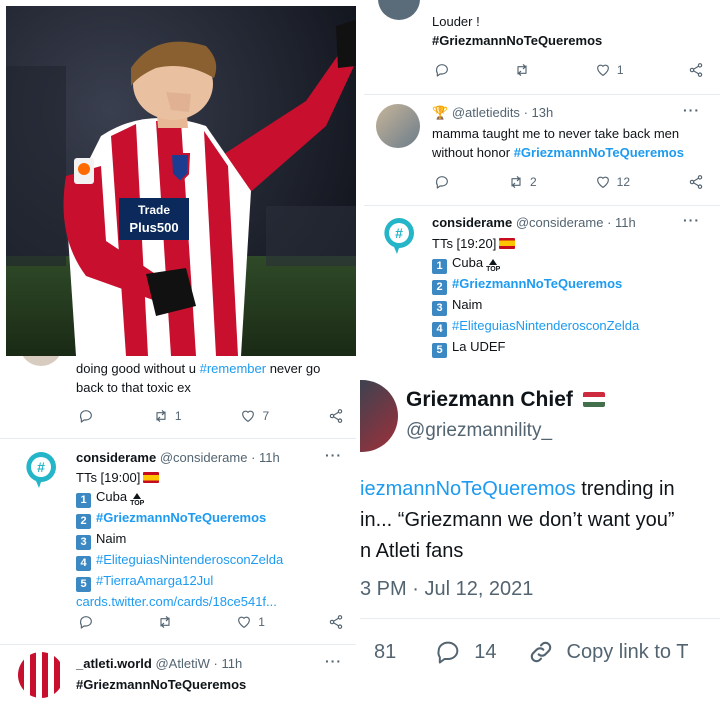 This screenshot has height=720, width=720. I want to click on list-item: 2 #GriezmannNoTeQueremos, so click(179, 518).